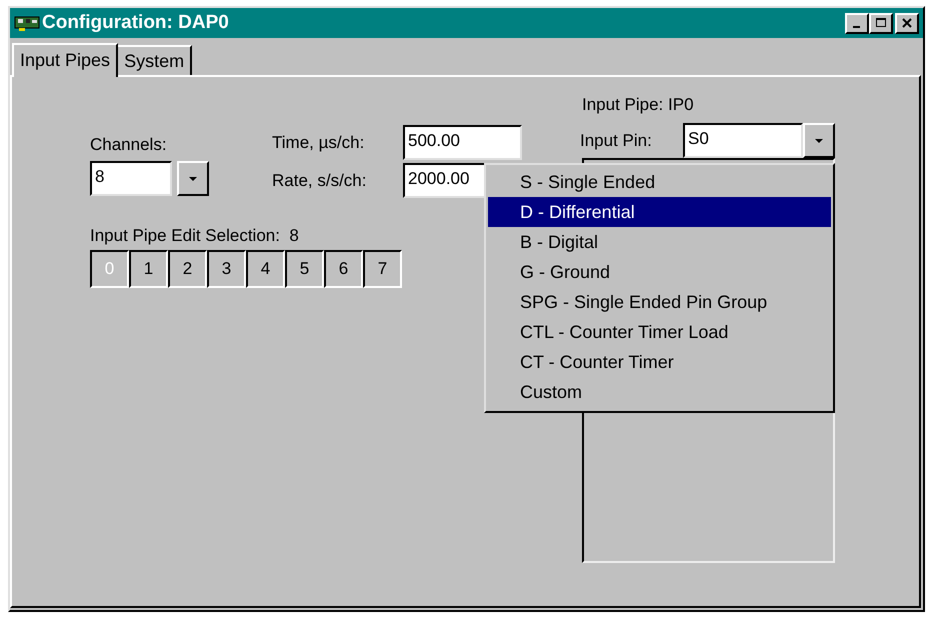  What do you see at coordinates (638, 105) in the screenshot?
I see `input-pipe-label: Input Pipe: IP0` at bounding box center [638, 105].